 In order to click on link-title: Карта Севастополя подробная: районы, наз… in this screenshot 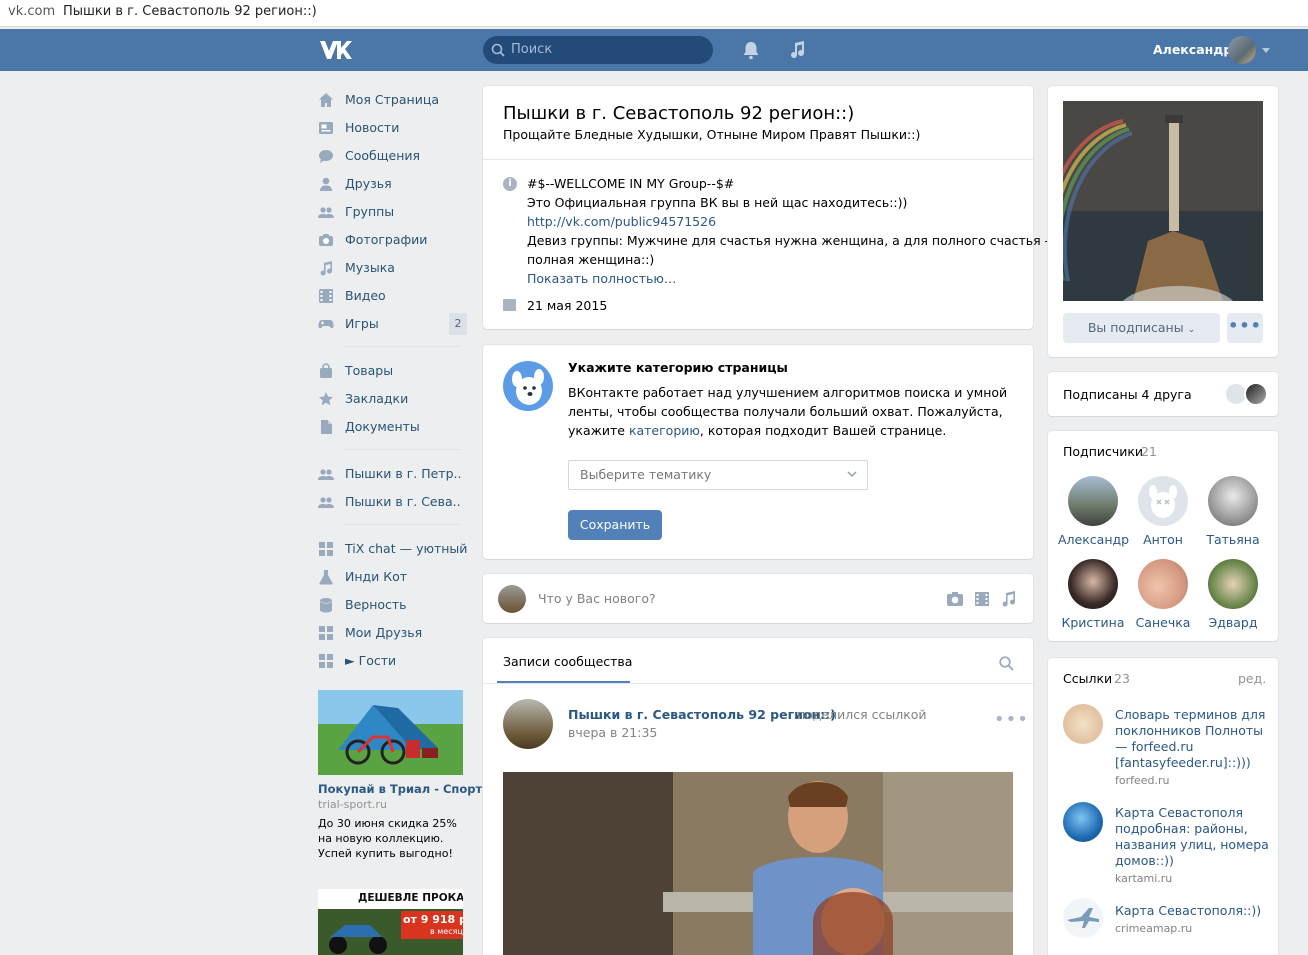, I will do `click(1192, 837)`.